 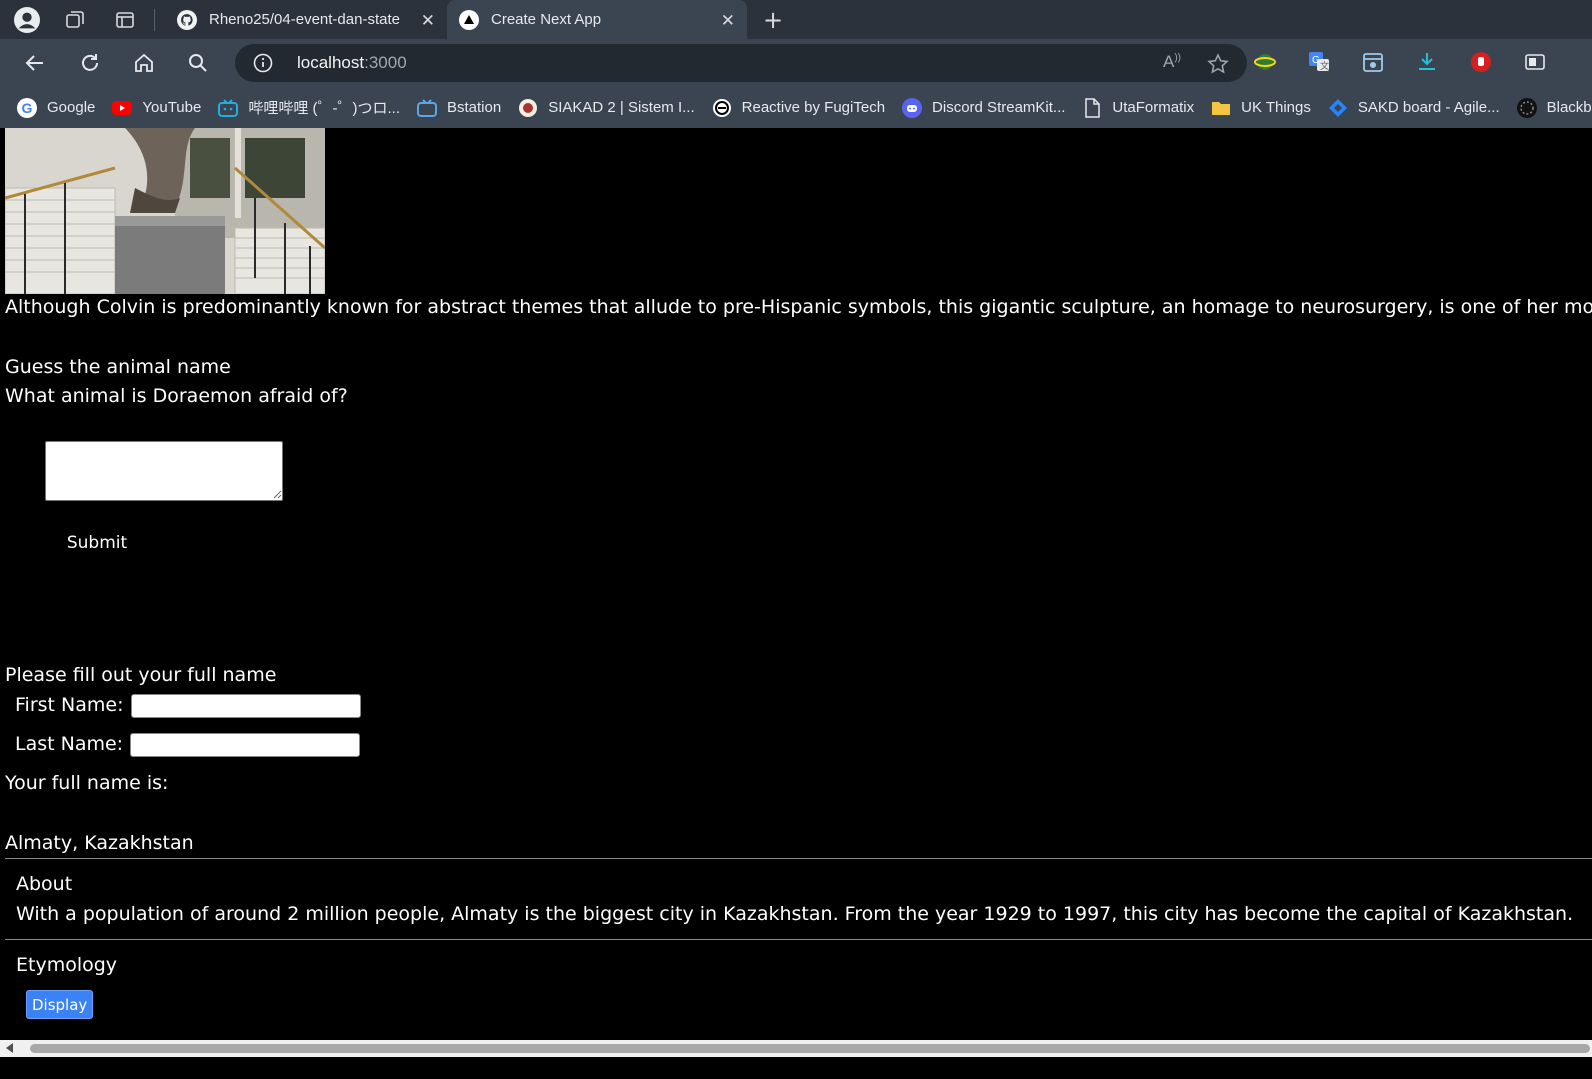 What do you see at coordinates (1319, 62) in the screenshot?
I see `extension-translate-icon: G文` at bounding box center [1319, 62].